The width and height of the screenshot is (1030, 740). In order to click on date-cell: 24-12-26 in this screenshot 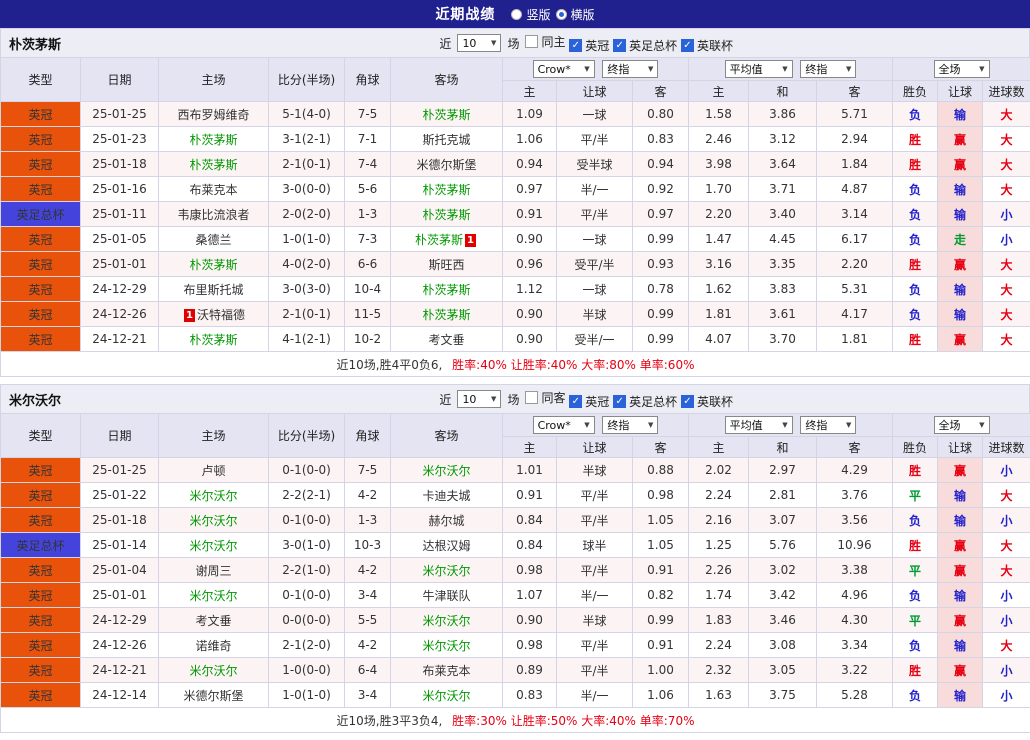, I will do `click(120, 314)`.